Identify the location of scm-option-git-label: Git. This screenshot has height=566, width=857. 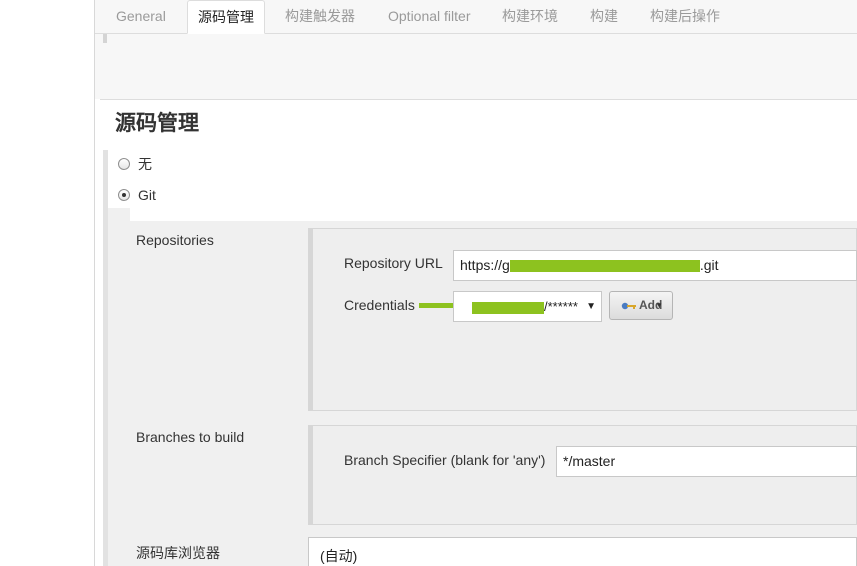
(147, 195).